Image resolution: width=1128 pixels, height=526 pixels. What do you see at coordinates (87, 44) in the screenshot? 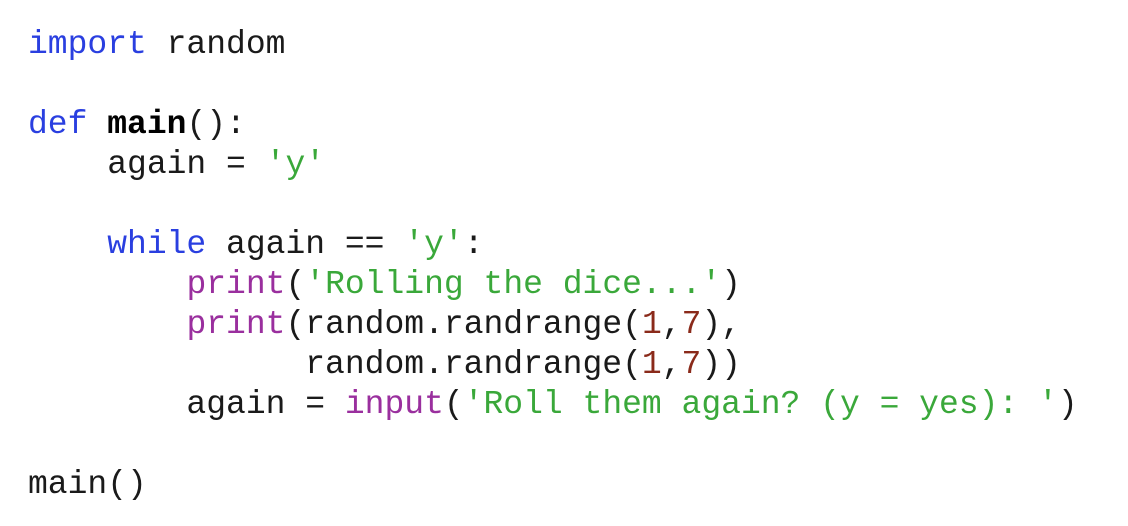
I see `keyword-token: import` at bounding box center [87, 44].